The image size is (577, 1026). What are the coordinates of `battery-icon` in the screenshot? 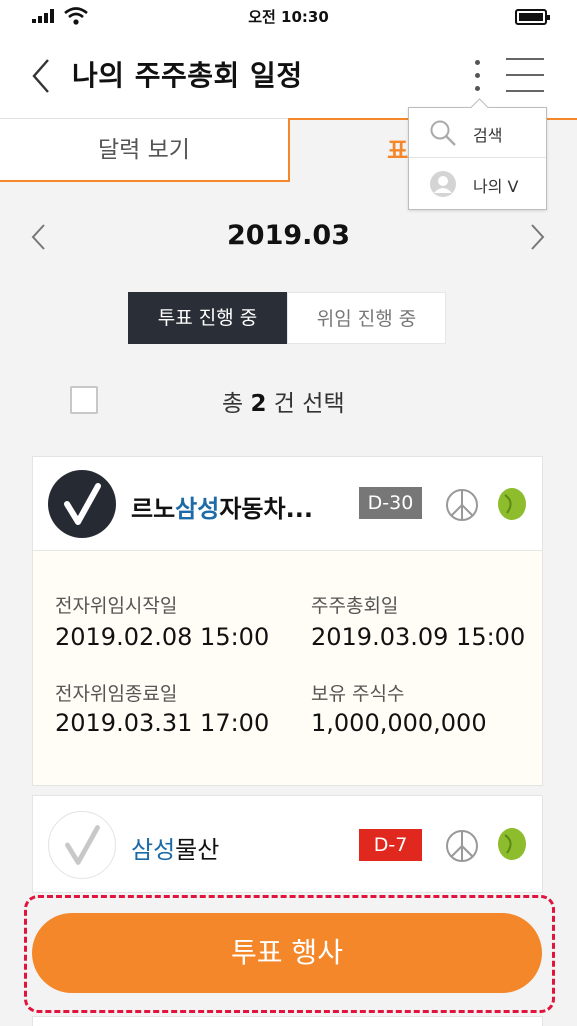 It's located at (532, 17).